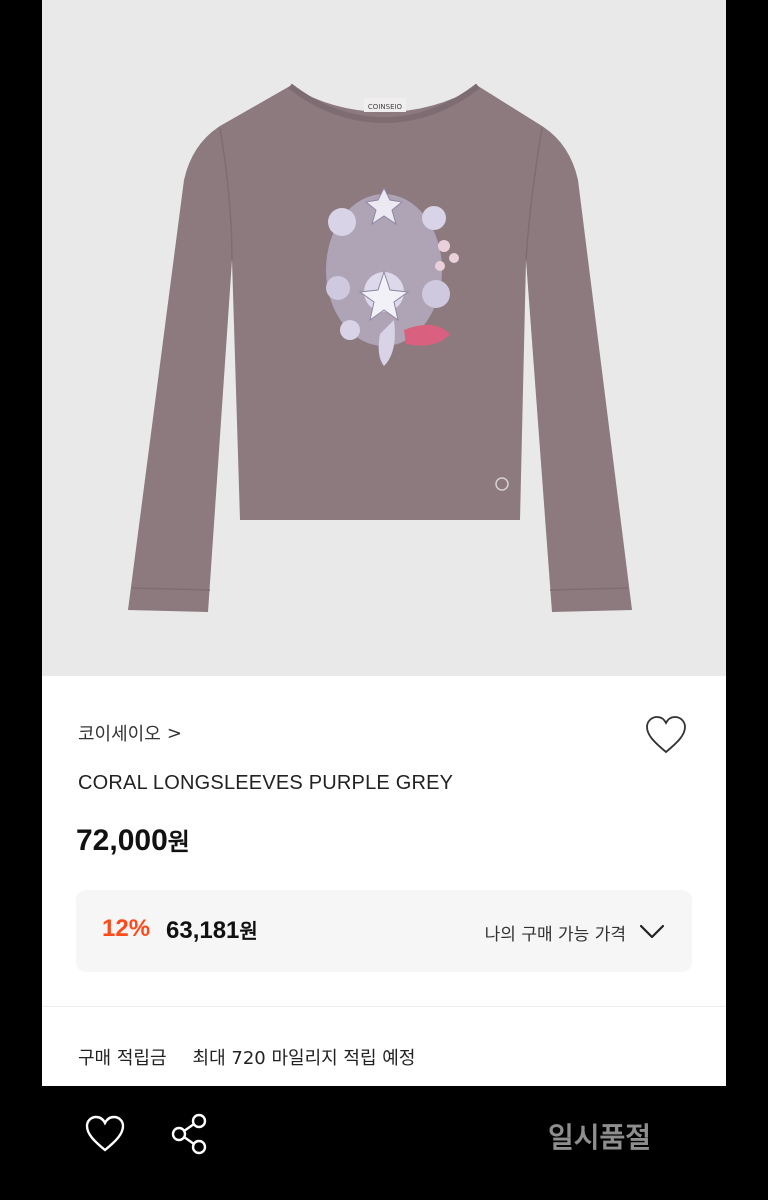  I want to click on product-name: CORAL LONGSLEEVES PURPLE GREY, so click(266, 783).